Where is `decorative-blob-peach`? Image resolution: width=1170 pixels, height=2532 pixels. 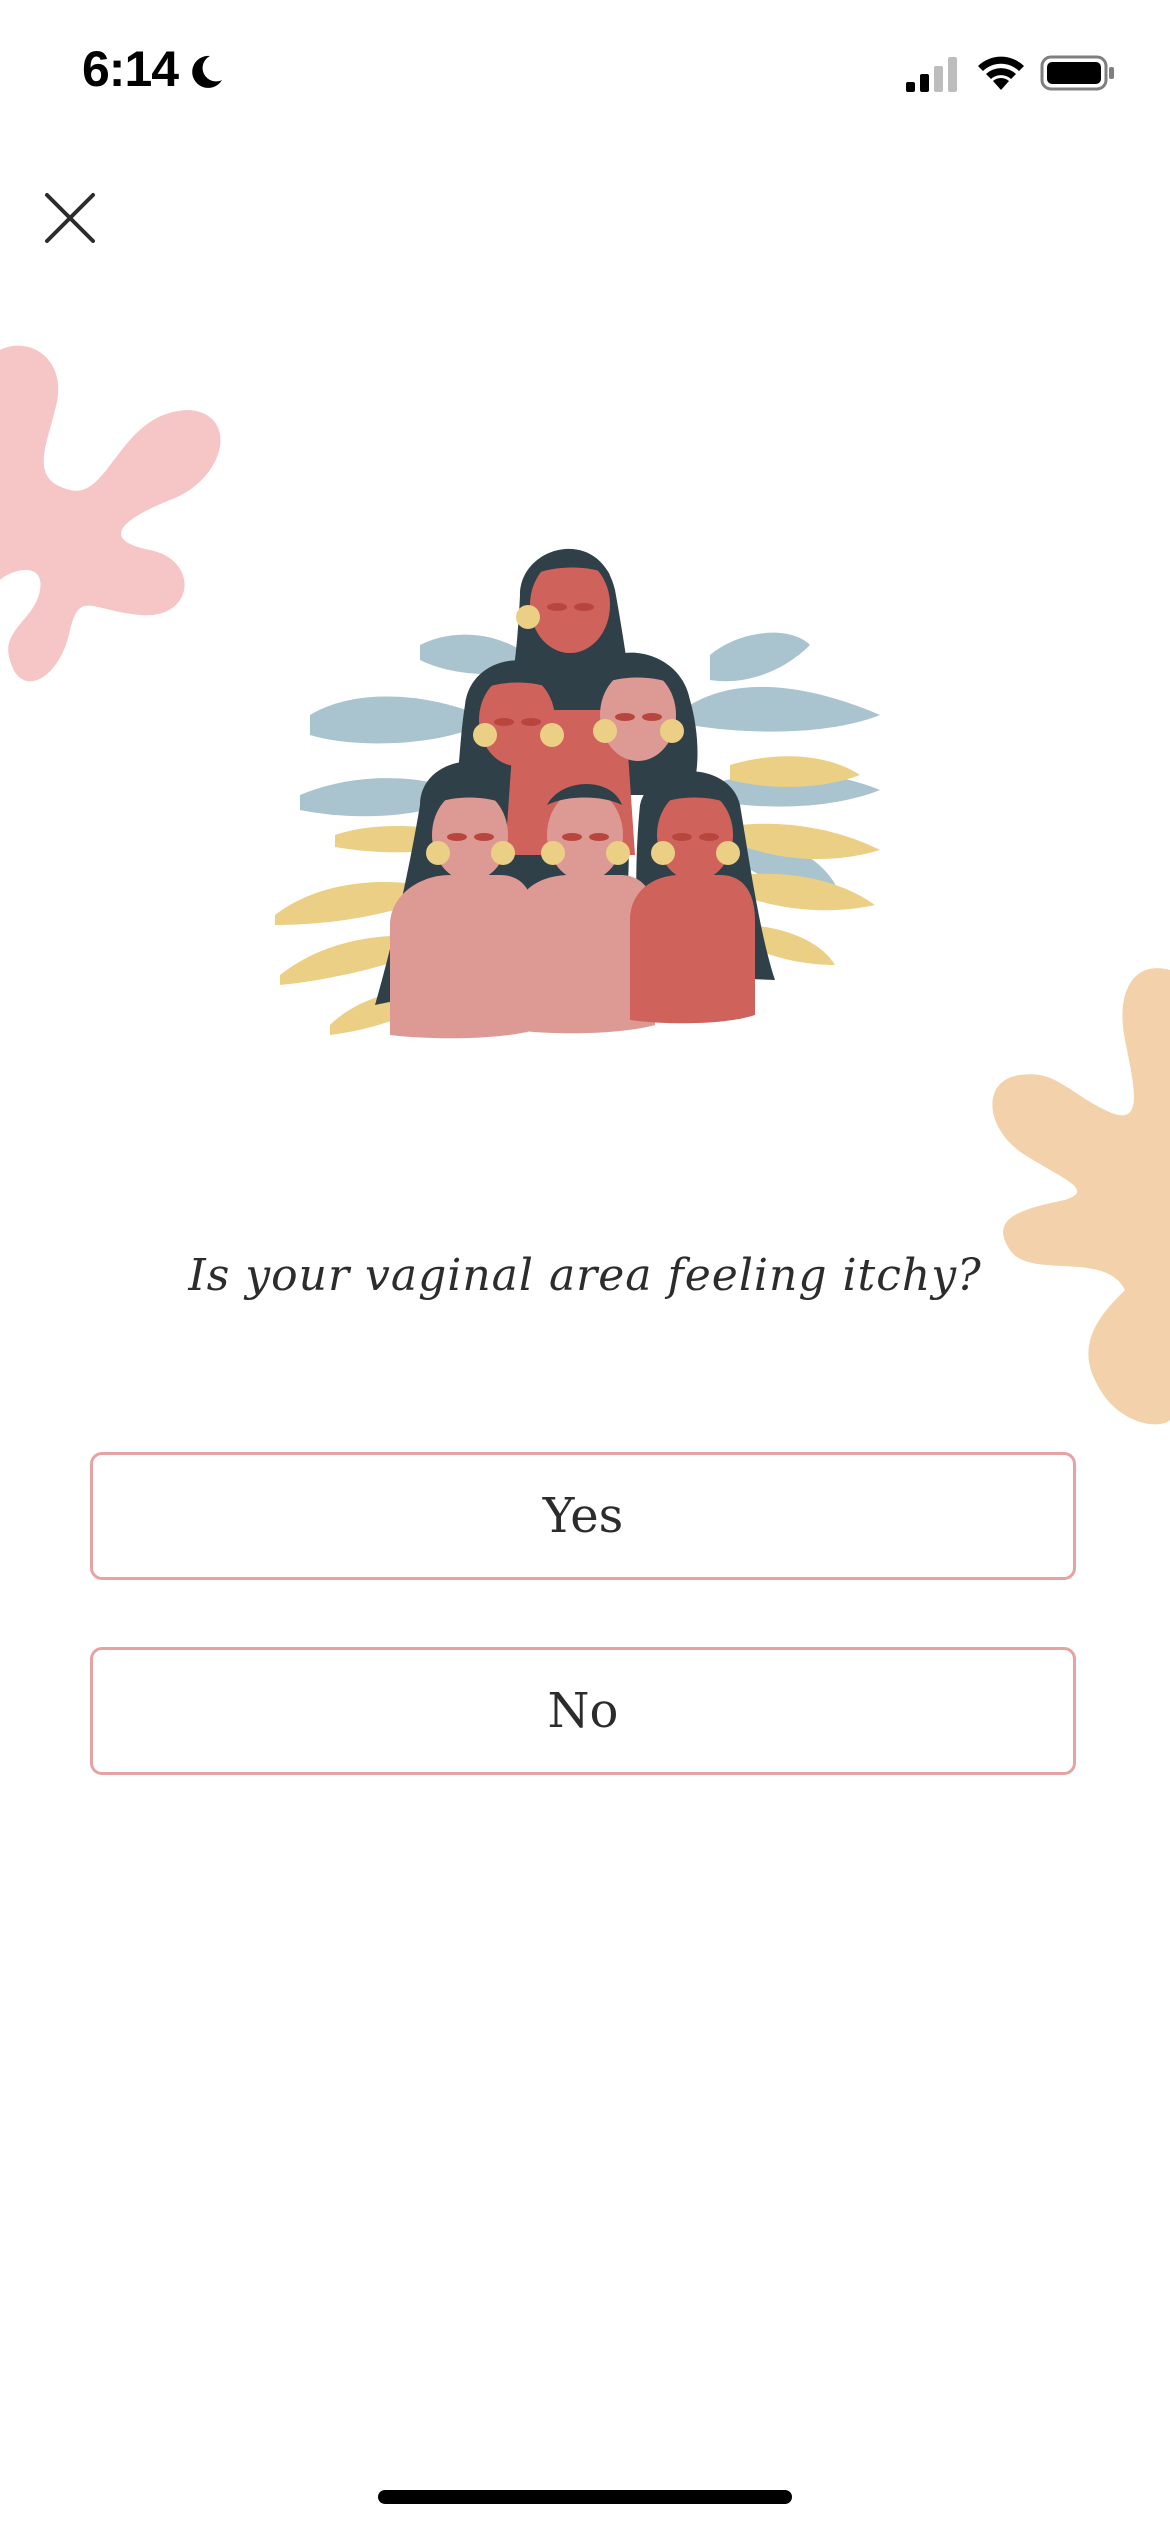 decorative-blob-peach is located at coordinates (1081, 1196).